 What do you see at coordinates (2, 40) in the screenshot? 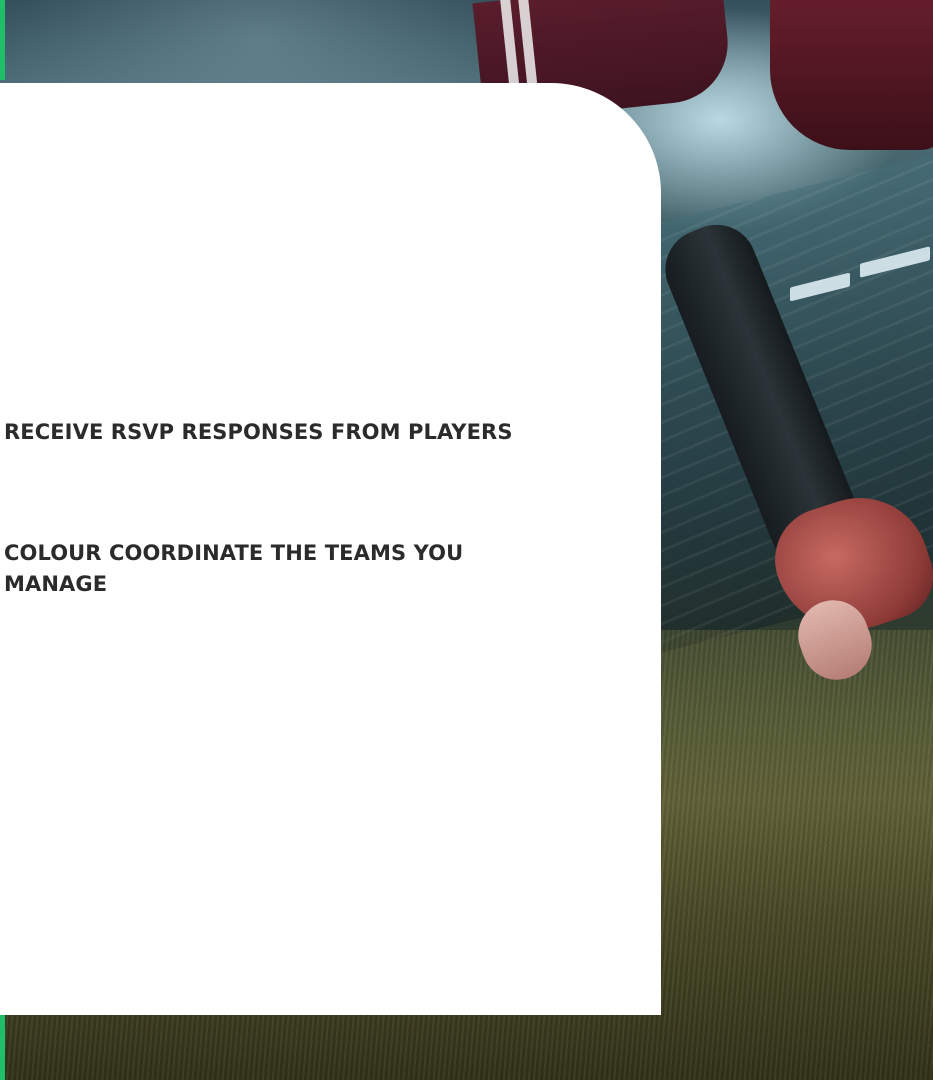
I see `accent-strip-top` at bounding box center [2, 40].